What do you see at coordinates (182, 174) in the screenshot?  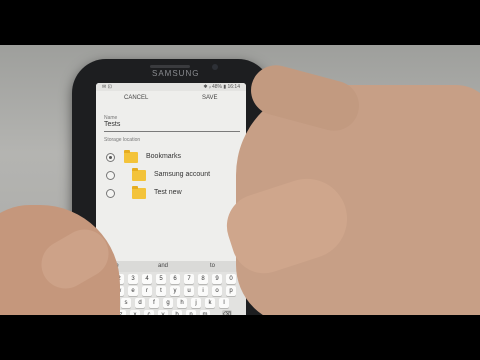 I see `location-label: Samsung account` at bounding box center [182, 174].